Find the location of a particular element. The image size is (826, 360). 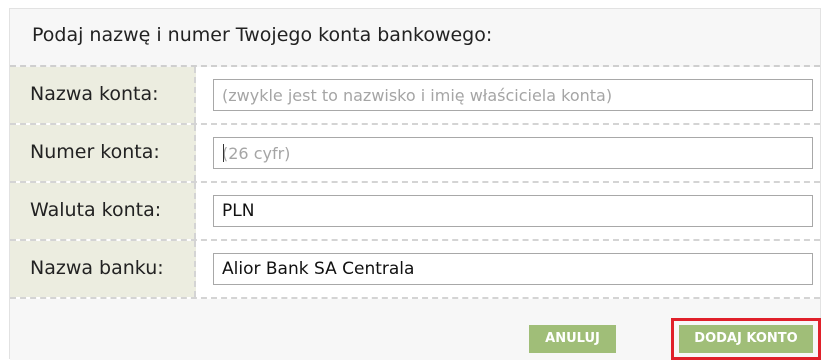

label-cell: Nazwa banku: is located at coordinates (103, 269).